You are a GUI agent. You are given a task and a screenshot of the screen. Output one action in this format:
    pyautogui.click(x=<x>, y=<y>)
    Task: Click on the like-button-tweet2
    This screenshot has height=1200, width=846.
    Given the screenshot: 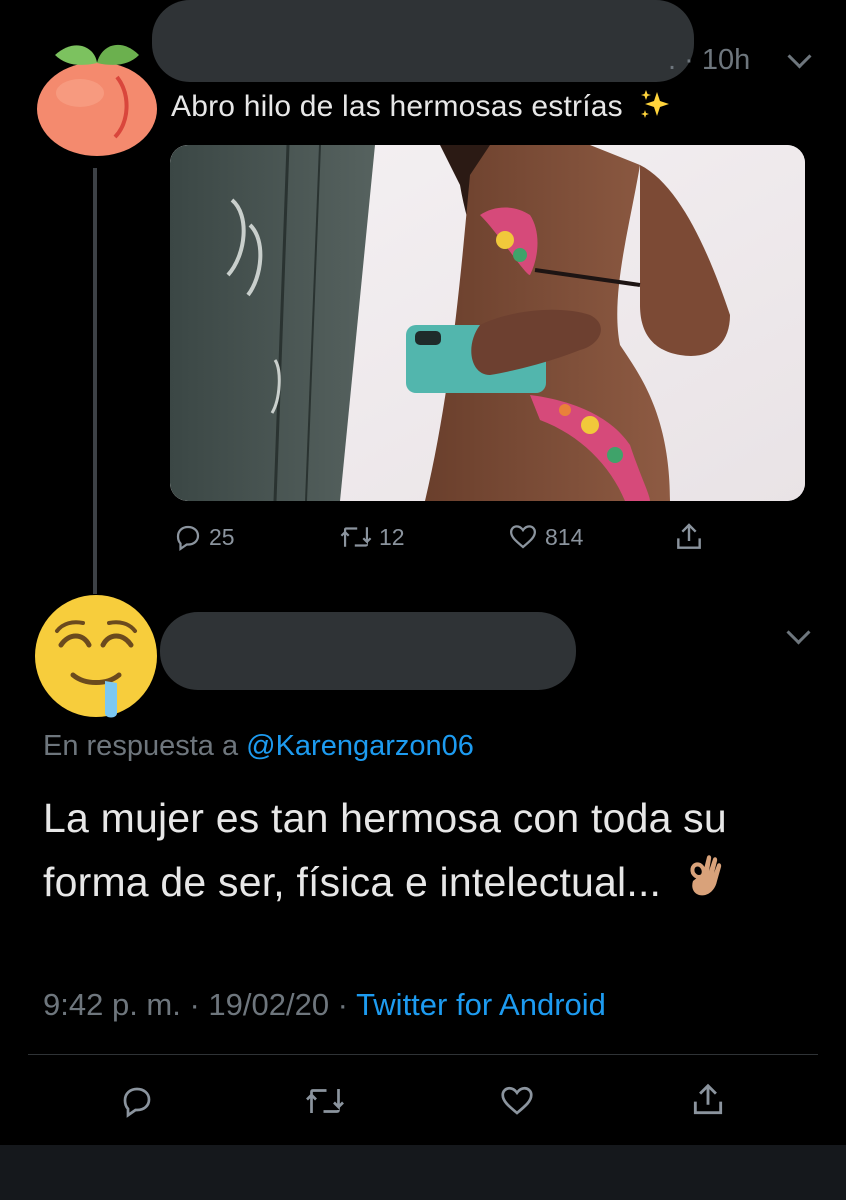 What is the action you would take?
    pyautogui.click(x=517, y=1103)
    